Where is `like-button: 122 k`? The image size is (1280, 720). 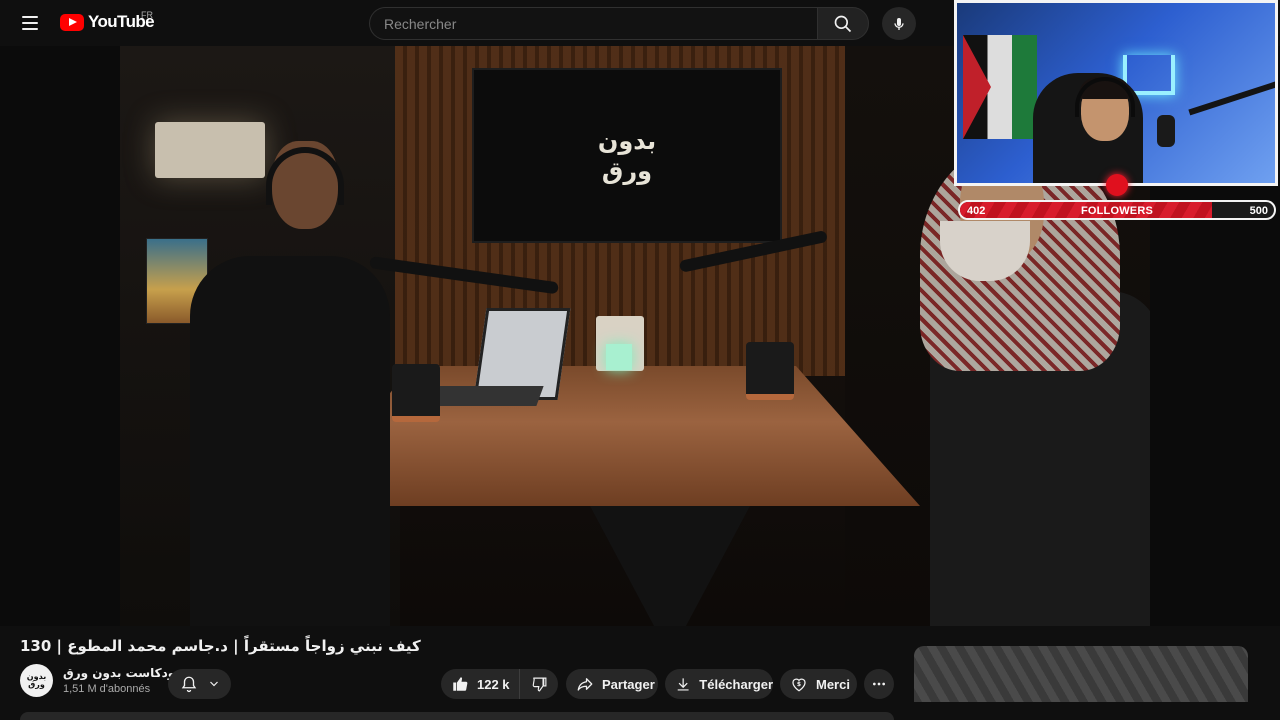
like-button: 122 k is located at coordinates (480, 684).